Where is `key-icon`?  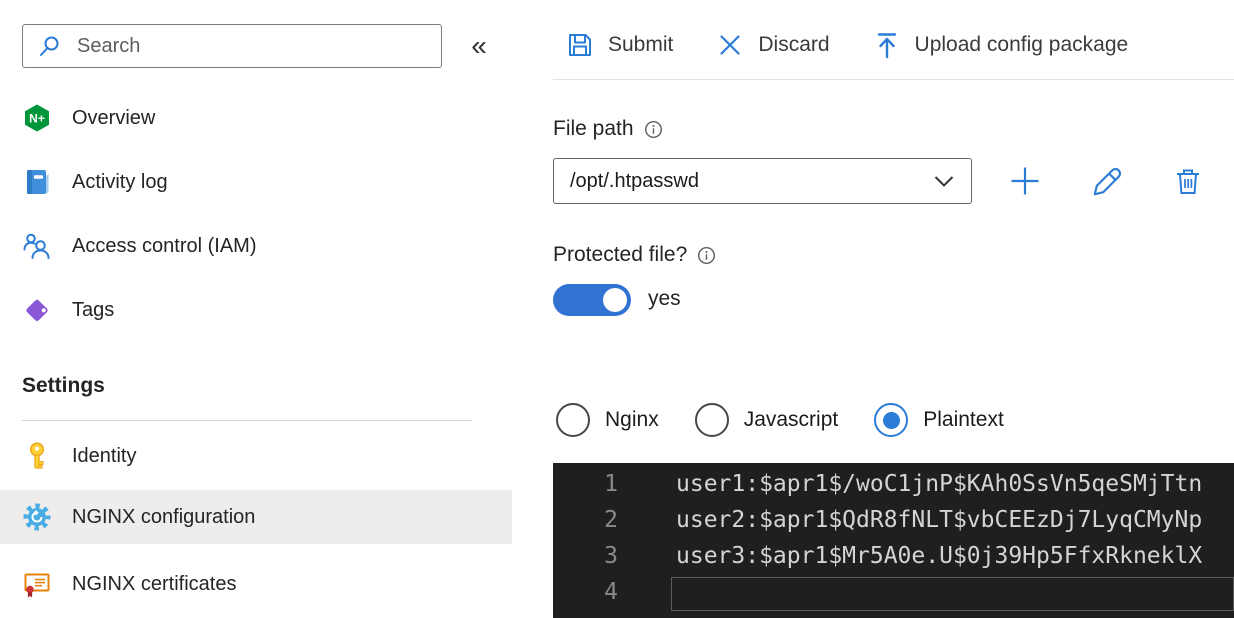
key-icon is located at coordinates (37, 456).